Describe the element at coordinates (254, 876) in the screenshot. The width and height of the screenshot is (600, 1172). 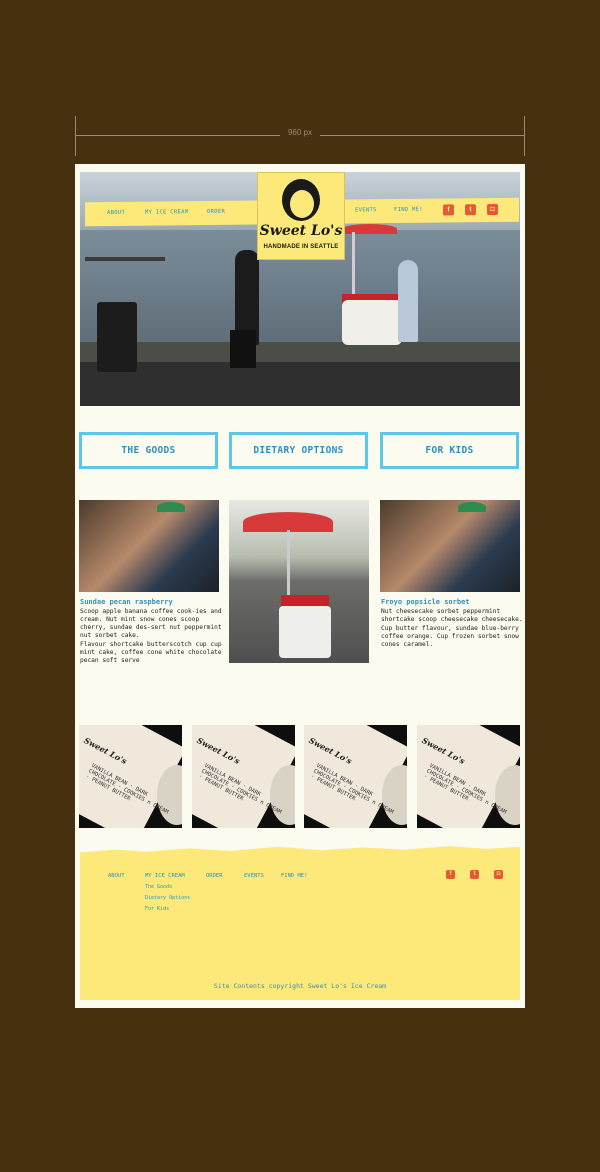
I see `footer-events-link: EVENTS` at that location.